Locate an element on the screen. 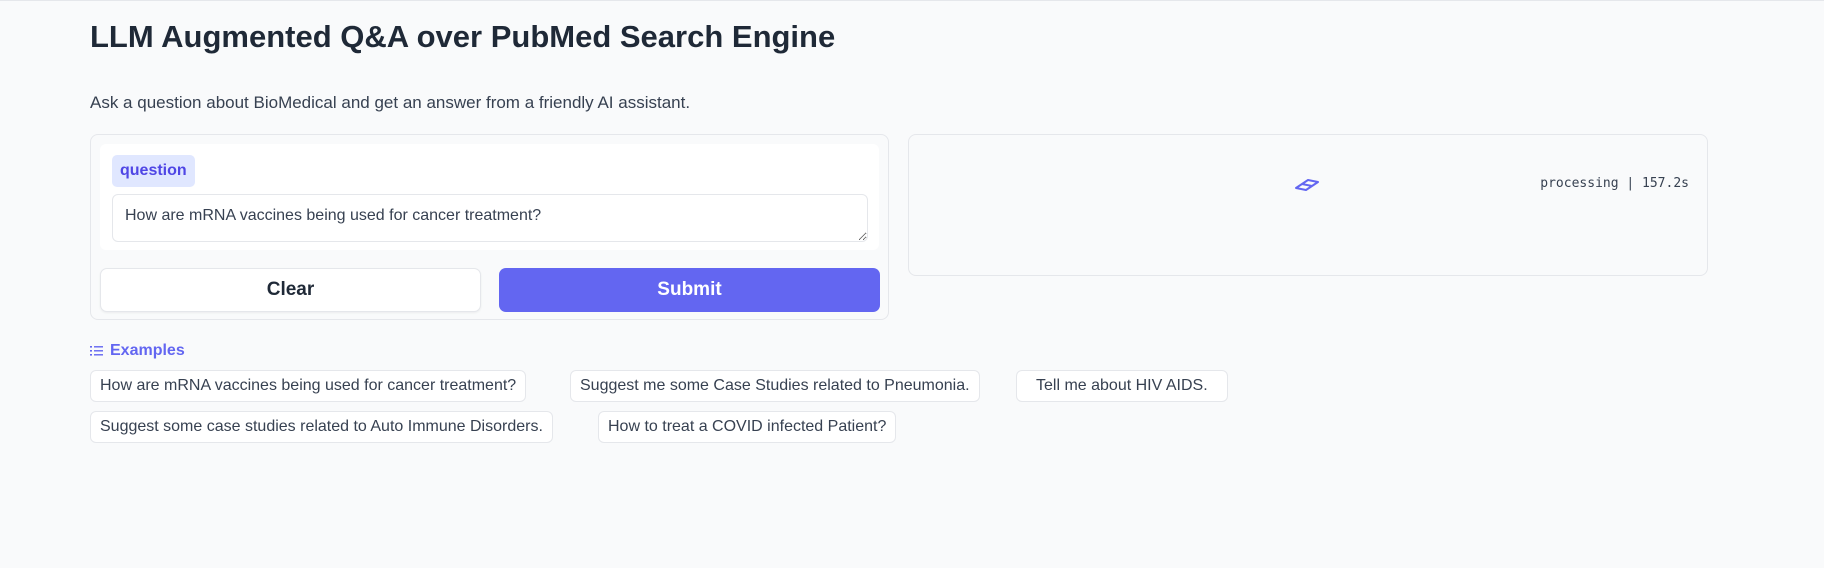 The height and width of the screenshot is (568, 1824). examples-header: Examples is located at coordinates (137, 351).